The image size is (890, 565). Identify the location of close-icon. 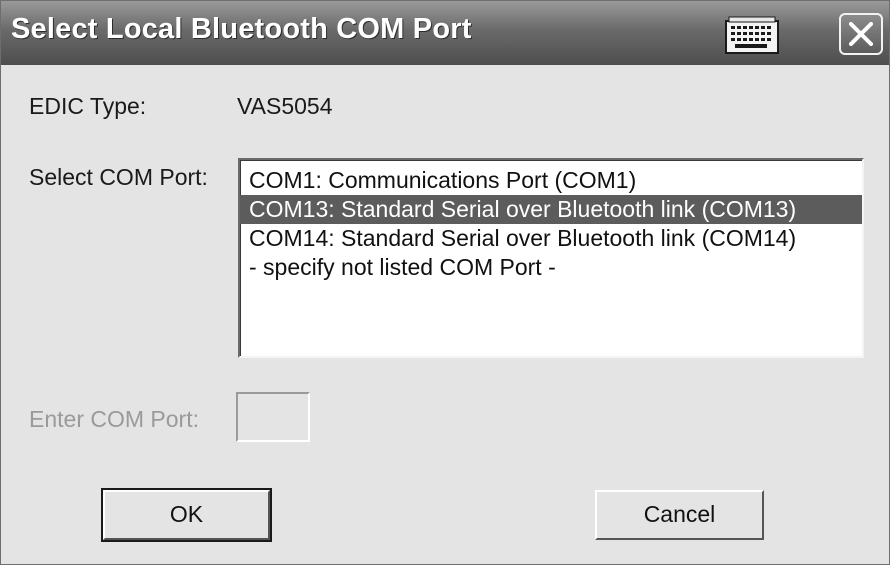
(861, 34).